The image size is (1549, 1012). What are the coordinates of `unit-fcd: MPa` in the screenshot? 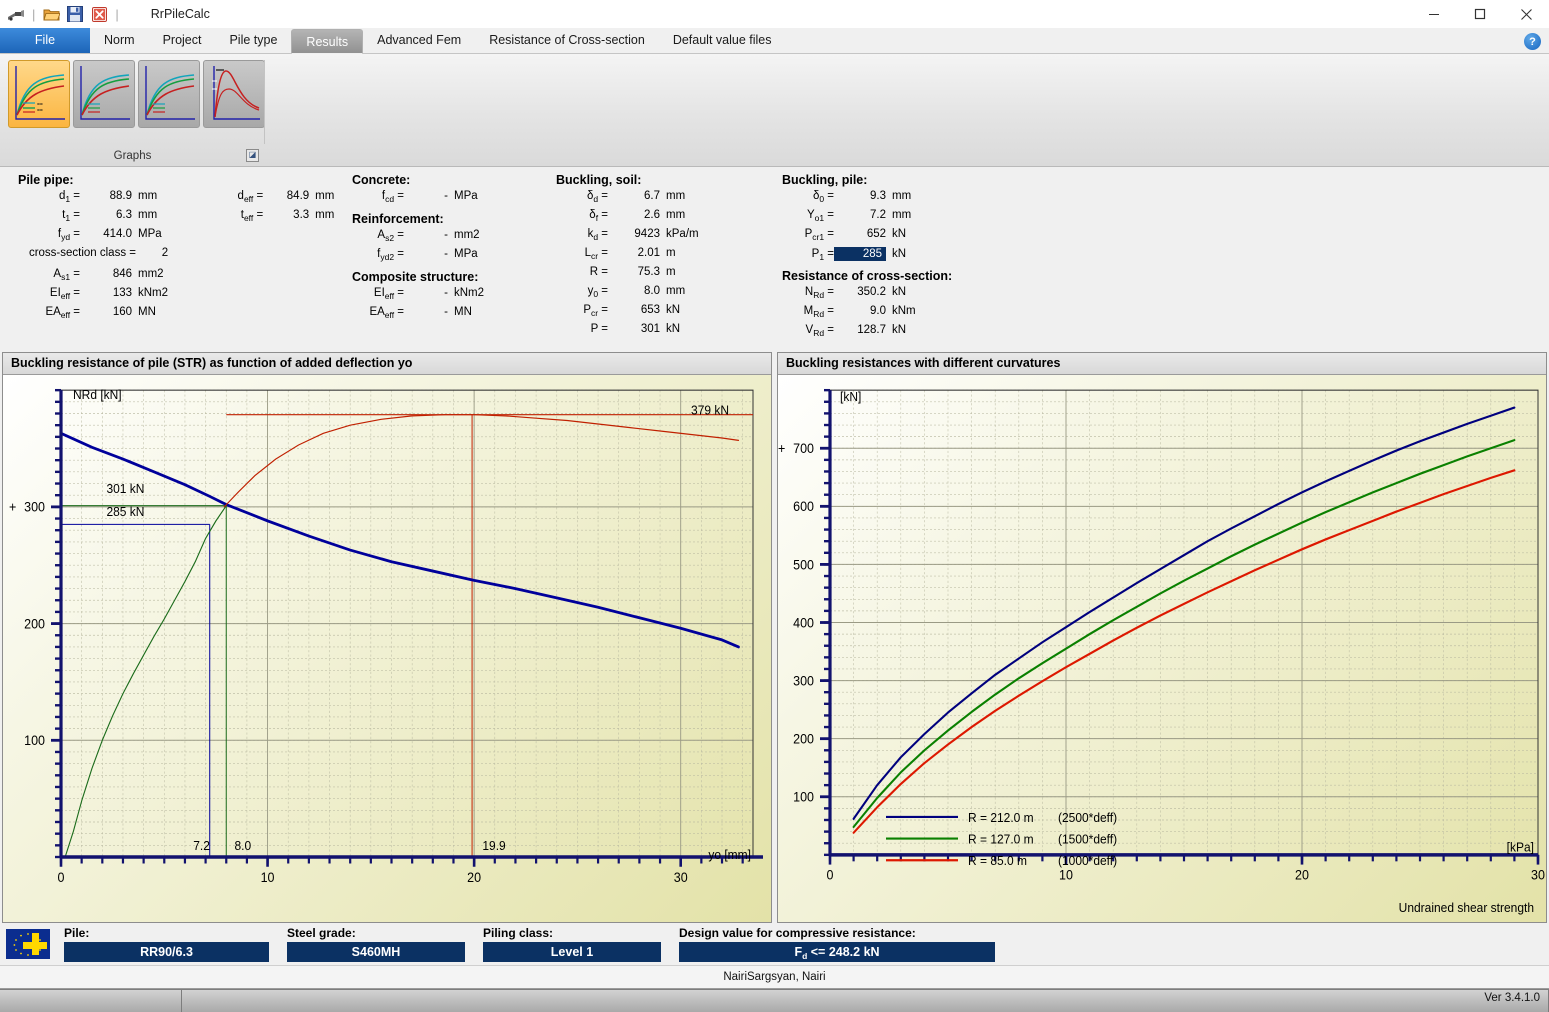 It's located at (466, 196).